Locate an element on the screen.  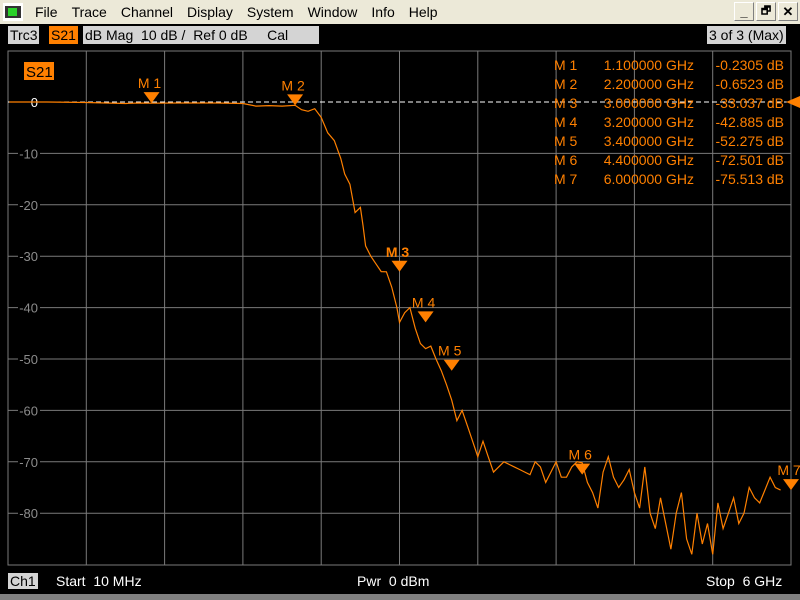
marker-table-value: -72.501 dB is located at coordinates (750, 160).